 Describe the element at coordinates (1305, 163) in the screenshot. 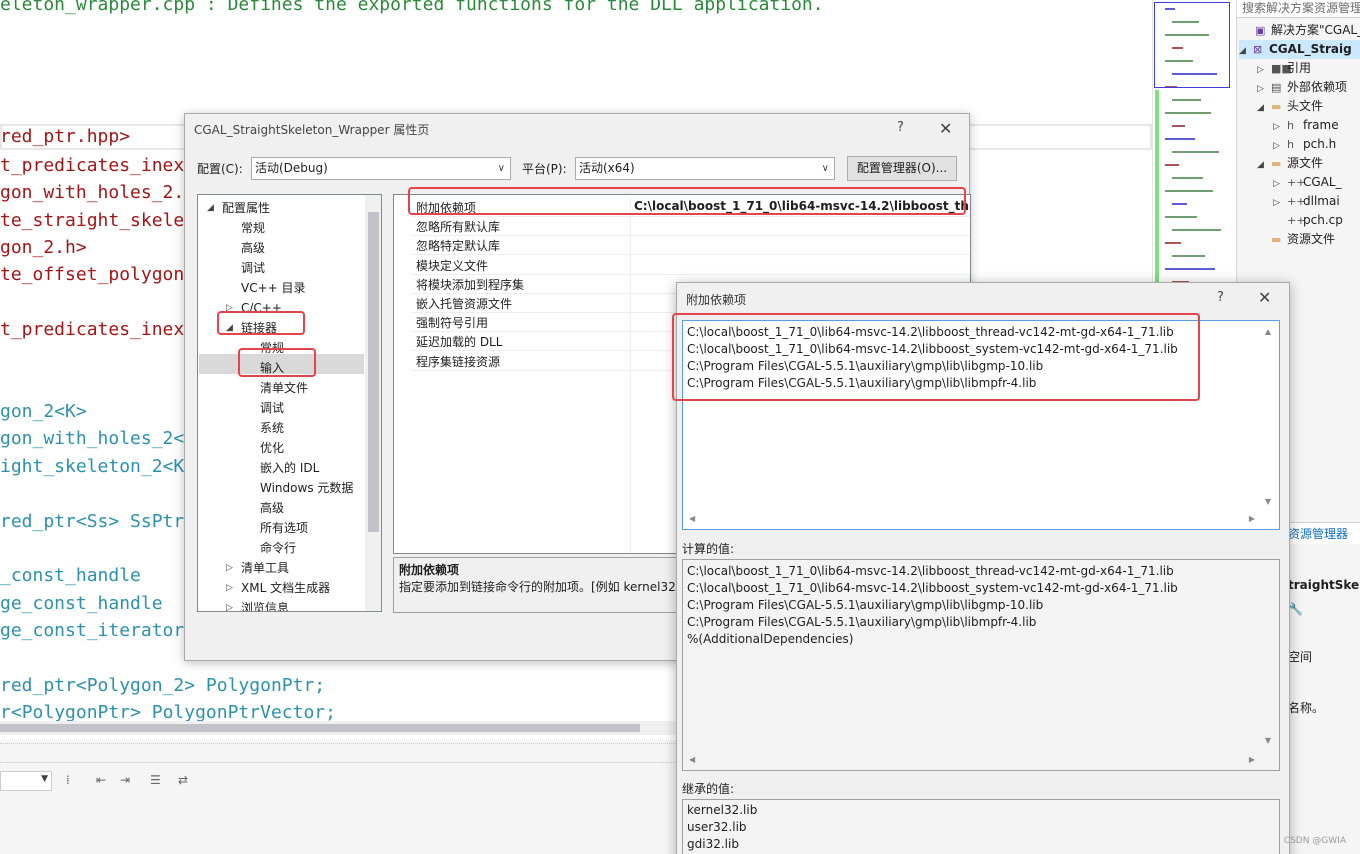

I see `solution-item-label: 源文件` at that location.